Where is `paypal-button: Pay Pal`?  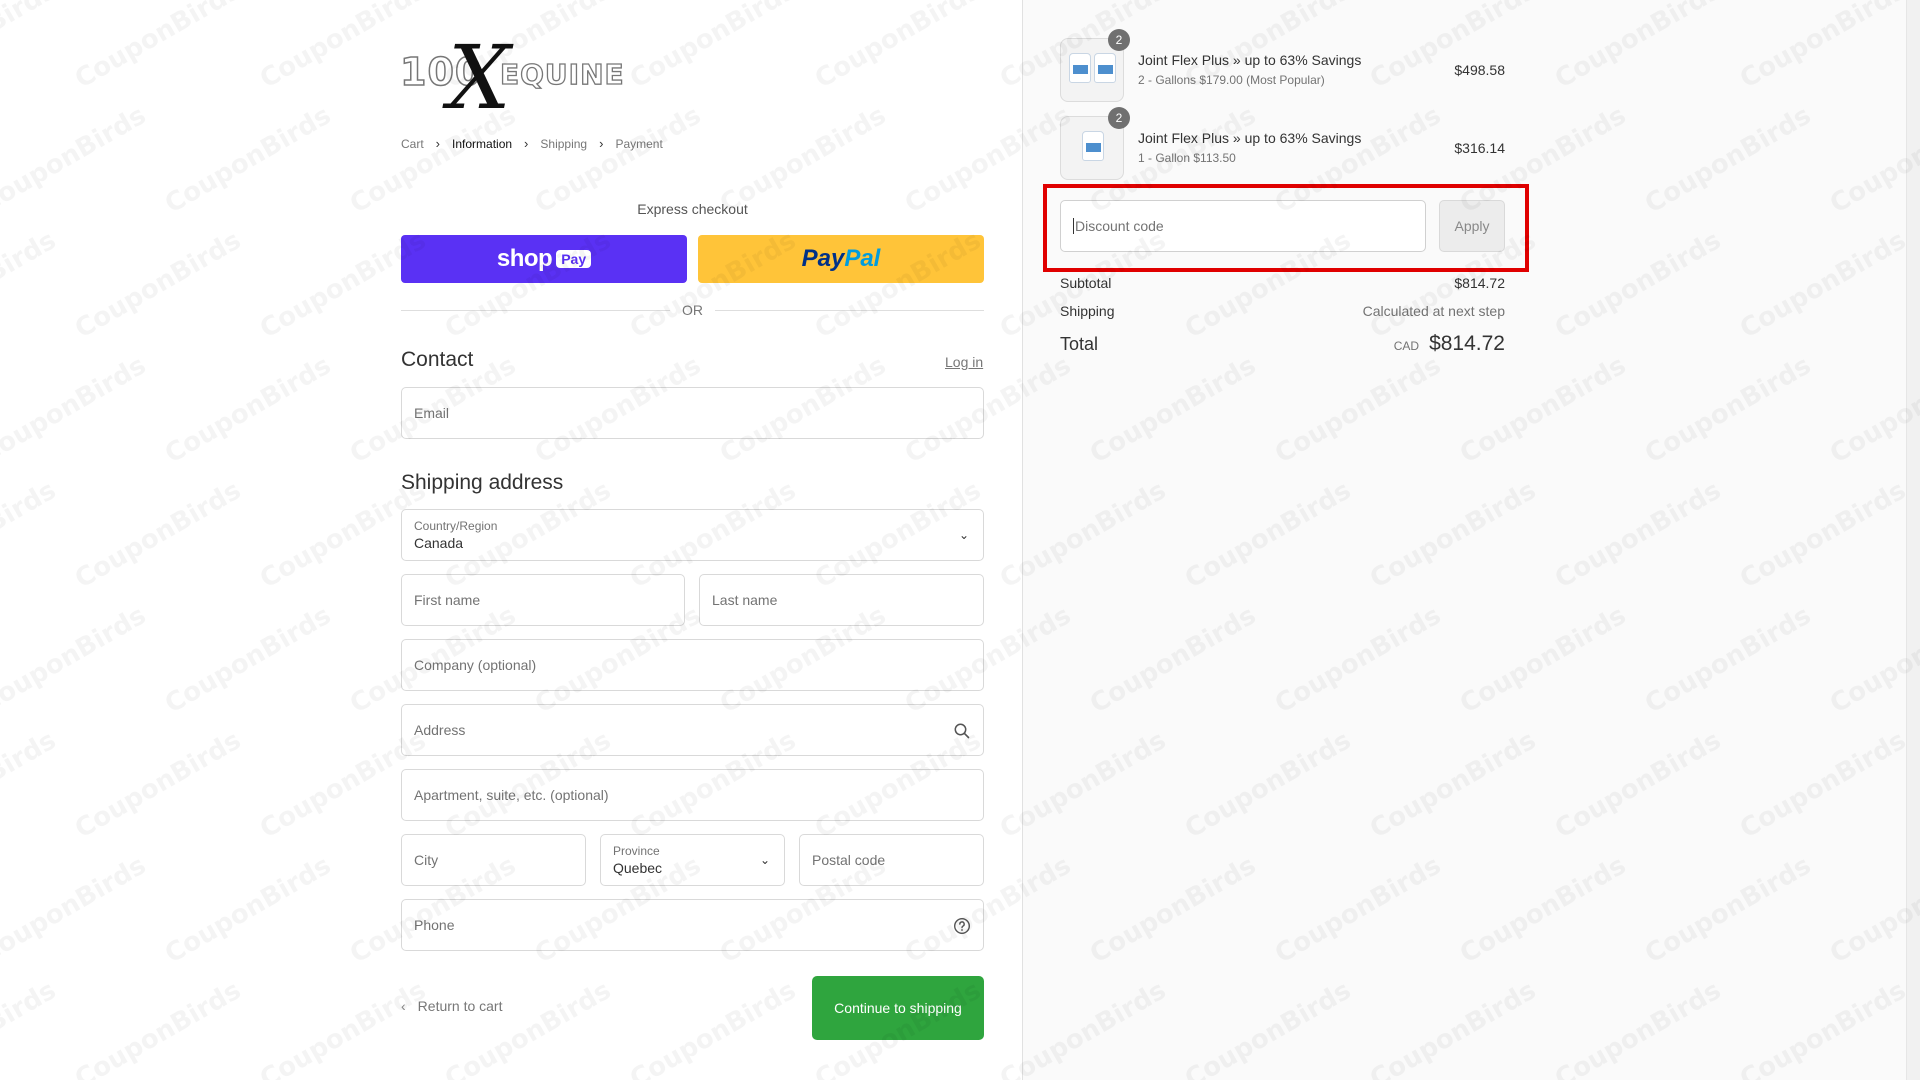 paypal-button: Pay Pal is located at coordinates (841, 259).